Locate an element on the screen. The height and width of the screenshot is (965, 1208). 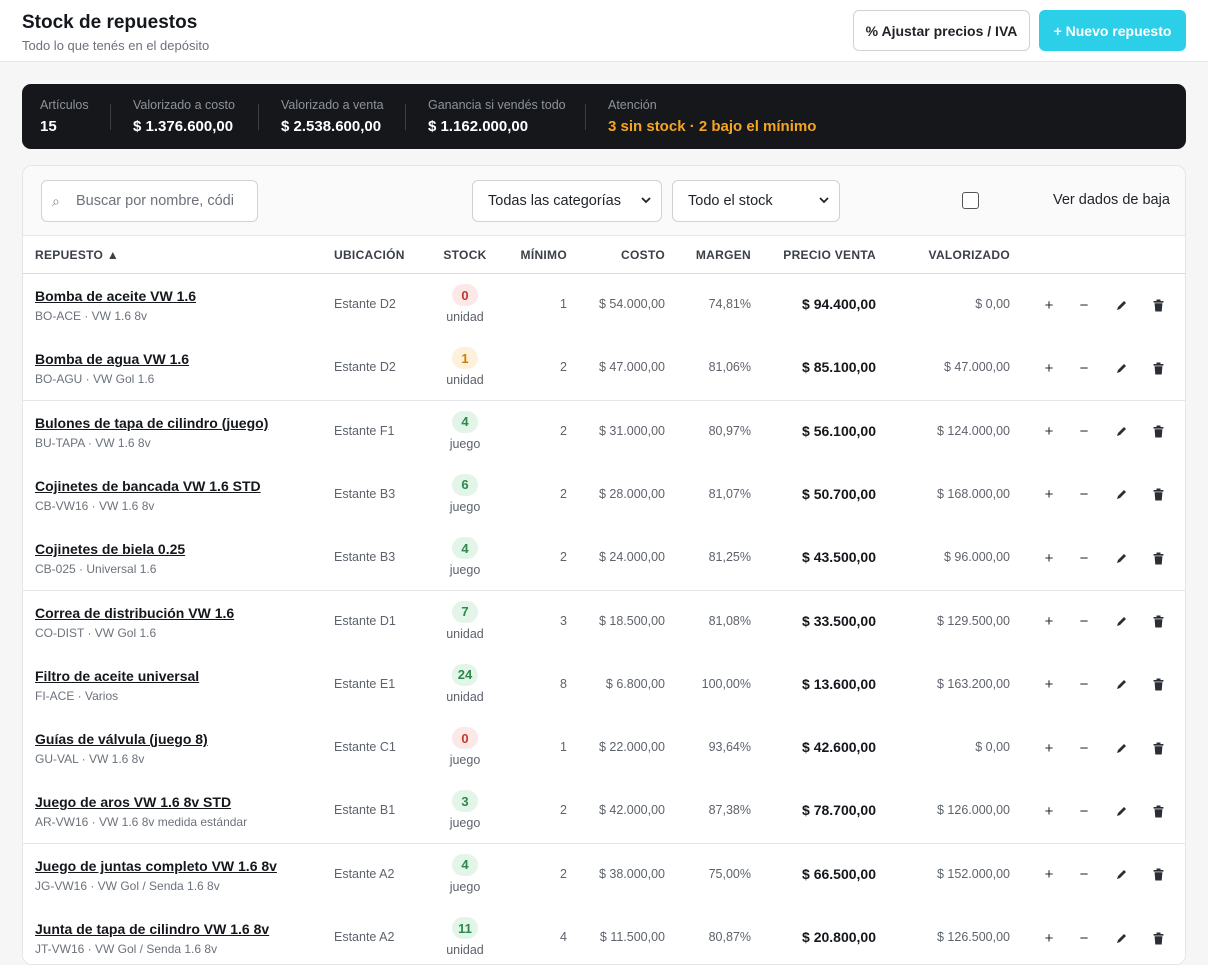
stock-badge: 7 is located at coordinates (465, 611).